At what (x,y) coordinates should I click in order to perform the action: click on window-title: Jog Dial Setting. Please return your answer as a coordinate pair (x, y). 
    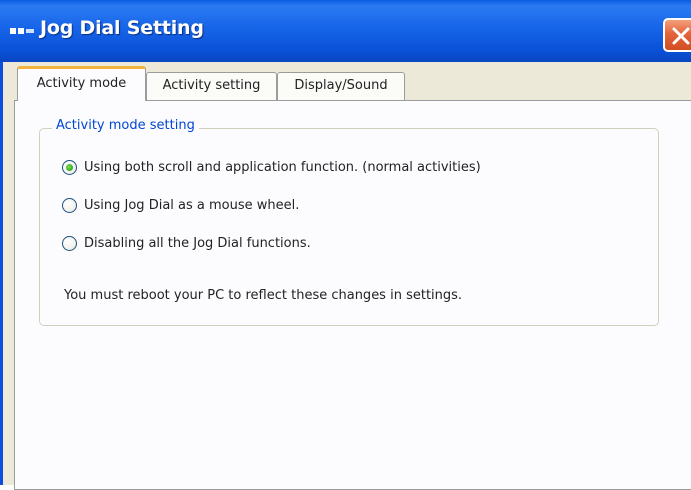
    Looking at the image, I should click on (122, 28).